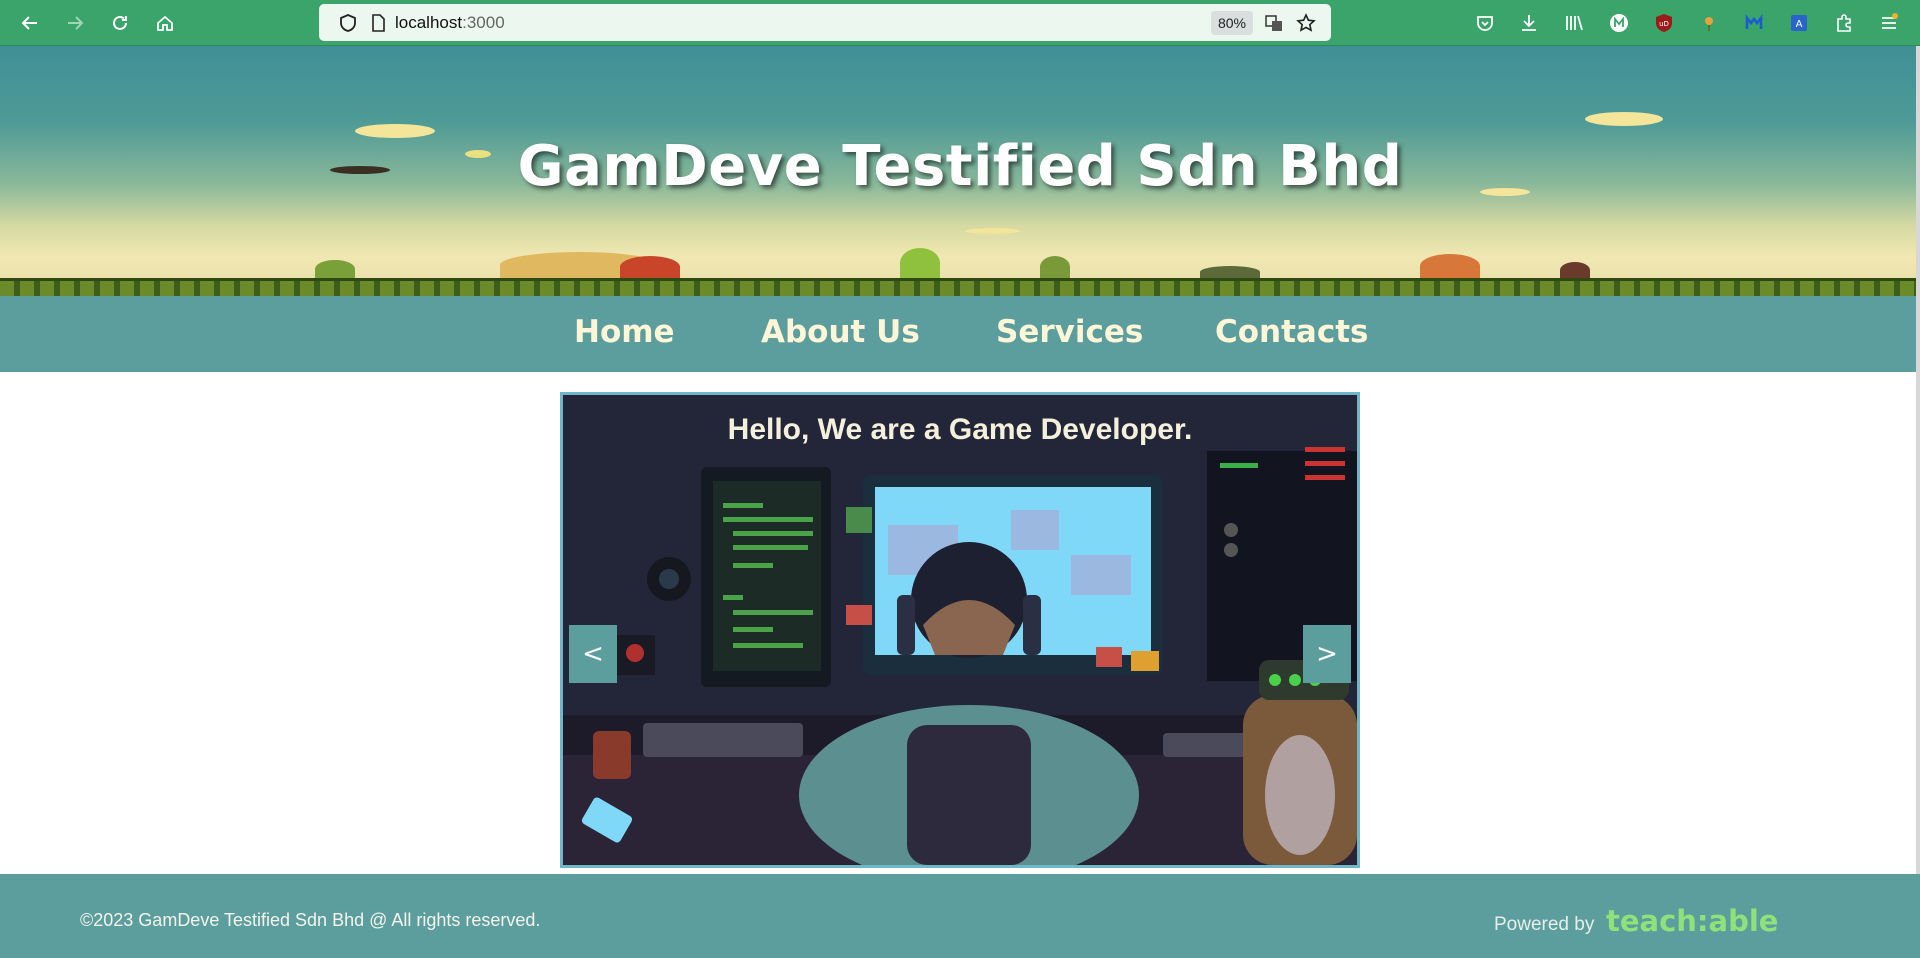 This screenshot has height=958, width=1920. Describe the element at coordinates (1327, 654) in the screenshot. I see `slide-next-button: >` at that location.